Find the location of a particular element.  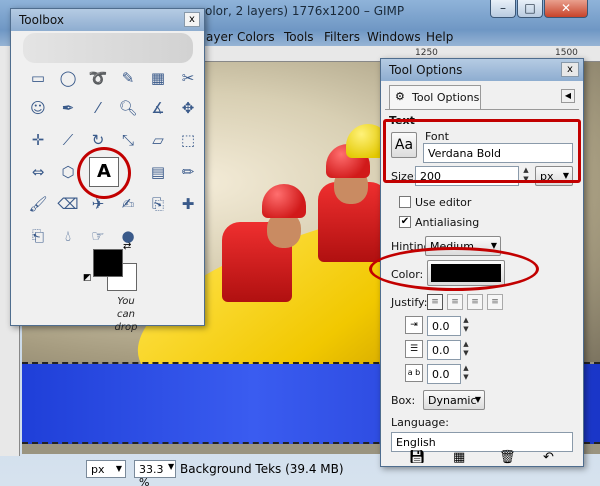

measure-icon: ∡ is located at coordinates (158, 108).